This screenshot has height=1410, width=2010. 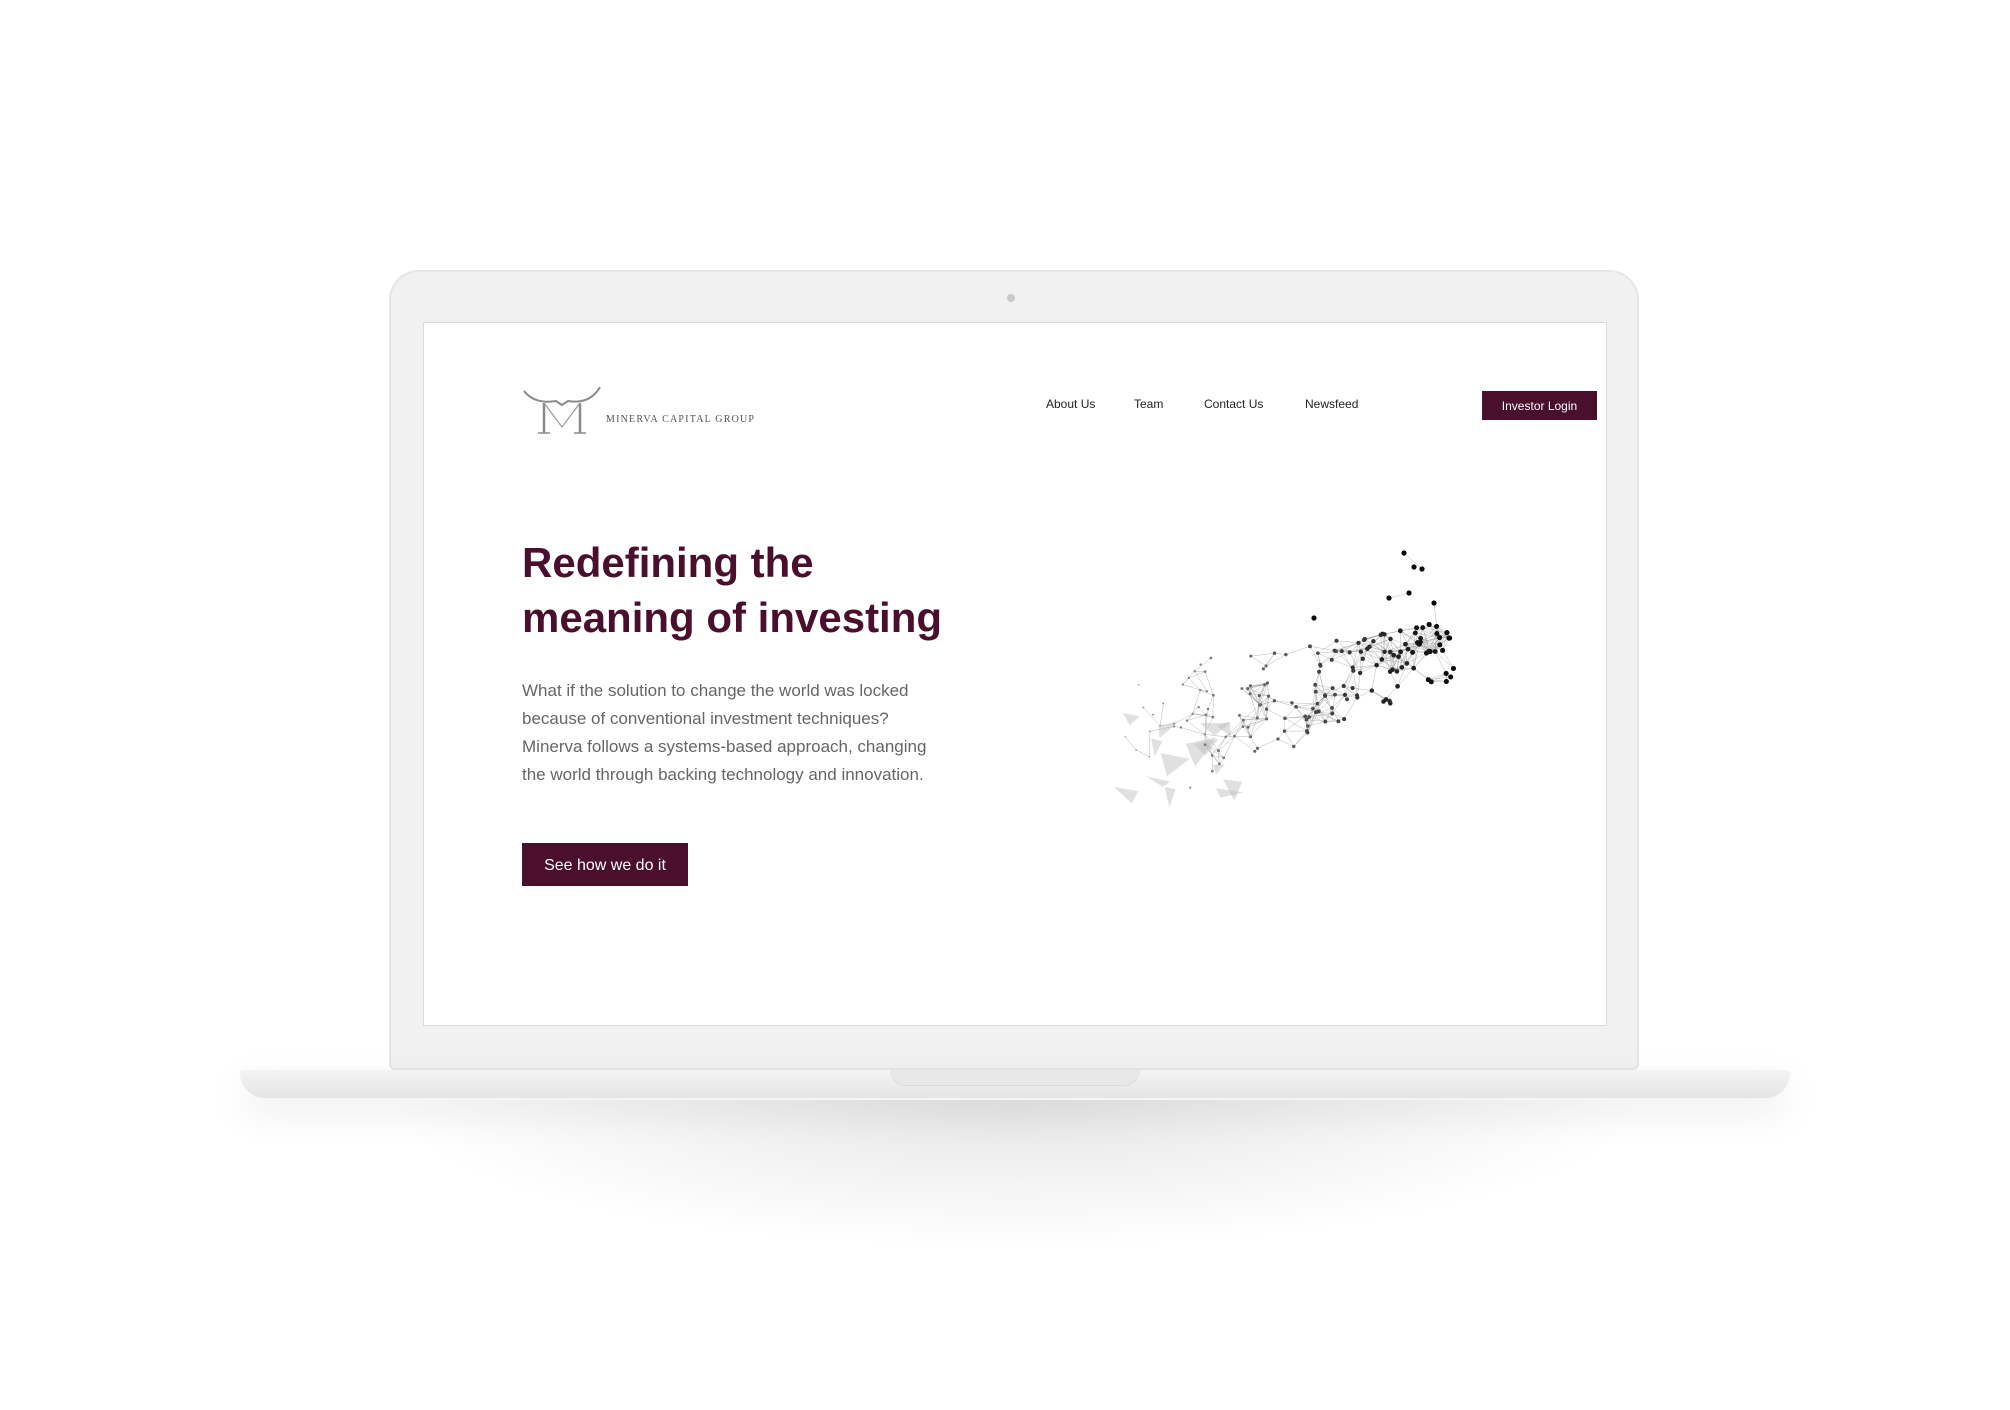 What do you see at coordinates (1539, 405) in the screenshot?
I see `investor-login-button: Investor Login` at bounding box center [1539, 405].